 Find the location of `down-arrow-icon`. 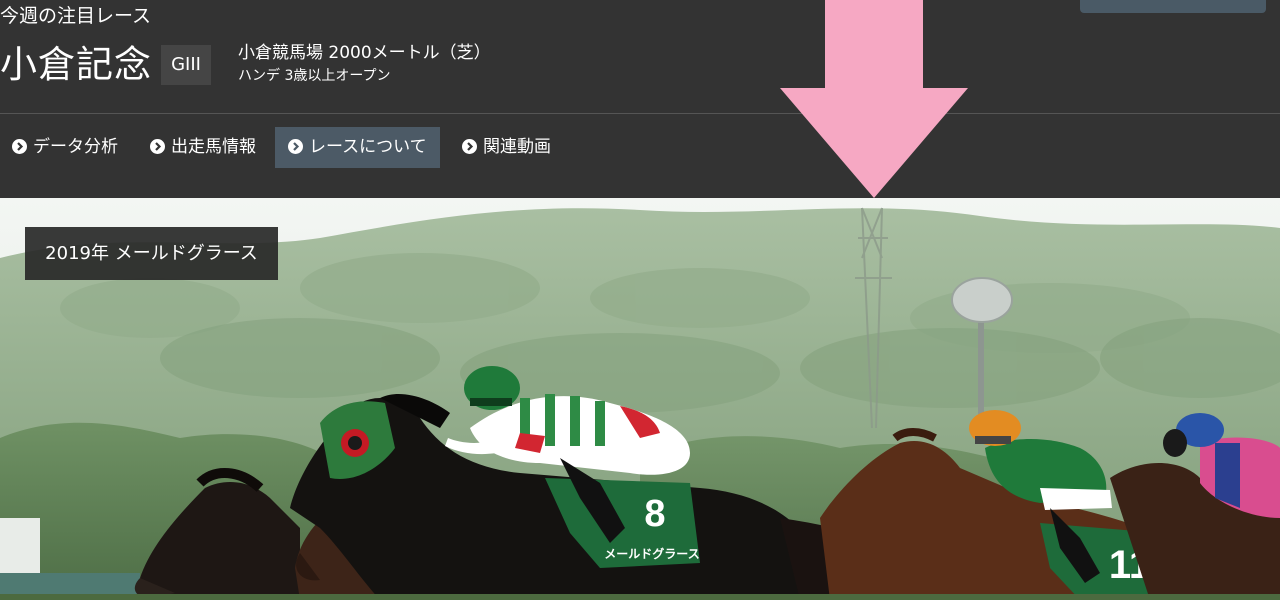

down-arrow-icon is located at coordinates (874, 99).